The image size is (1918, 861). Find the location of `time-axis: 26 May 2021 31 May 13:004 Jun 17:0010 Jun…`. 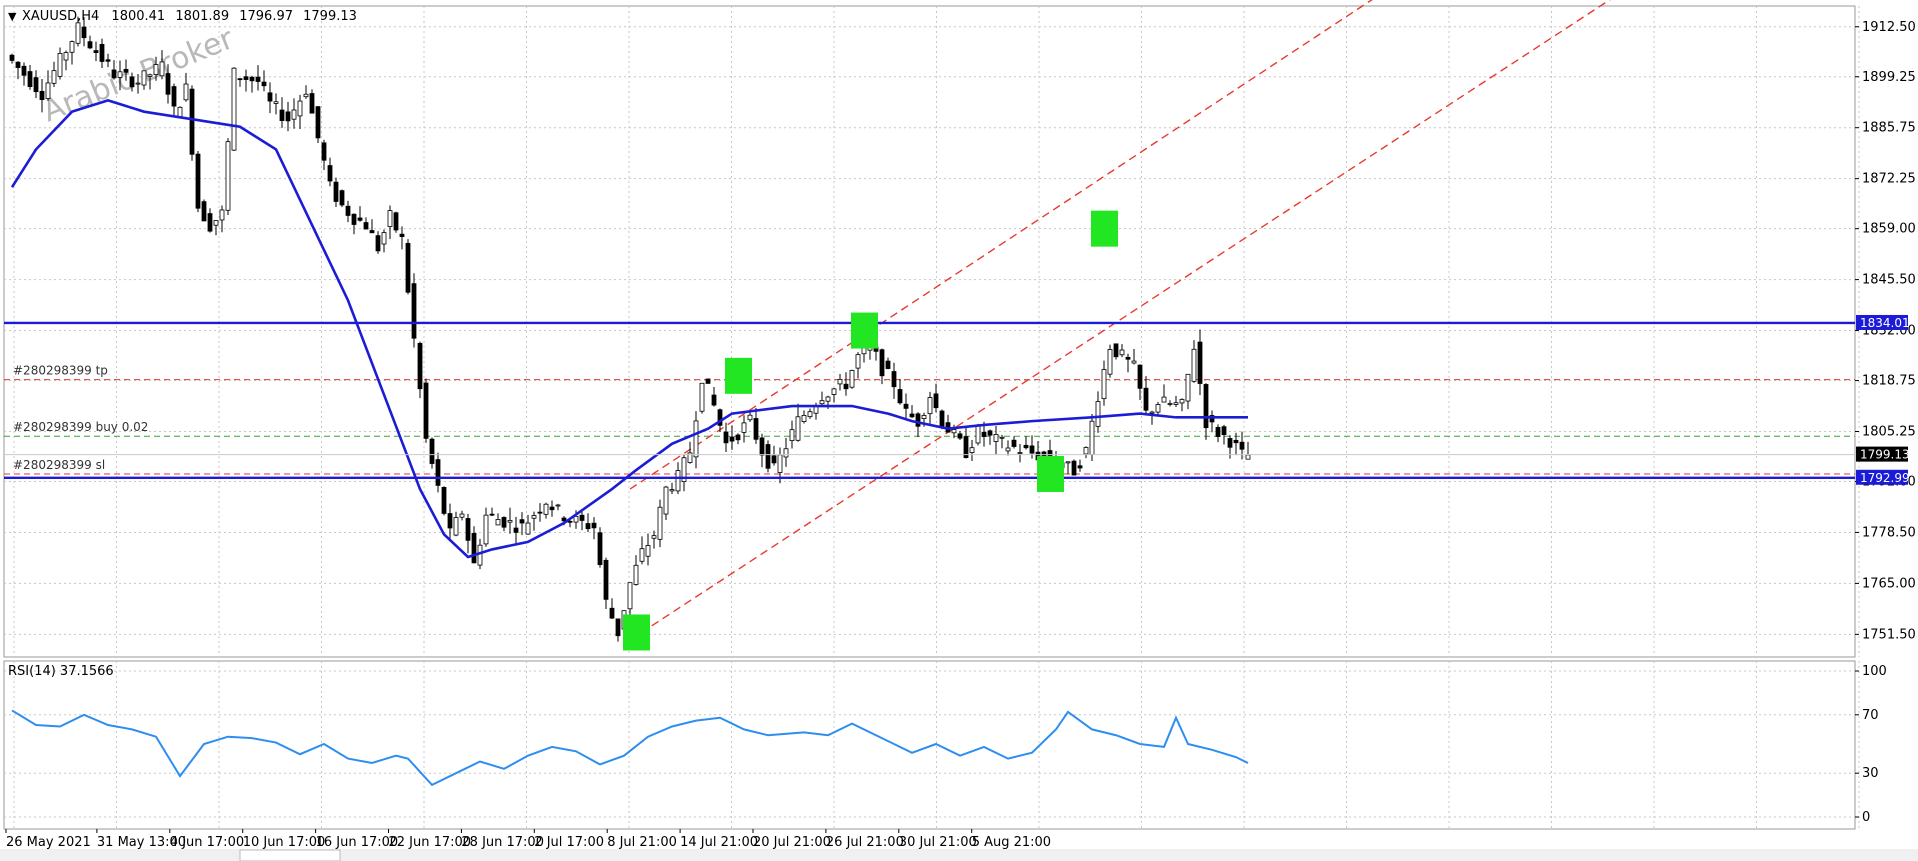

time-axis: 26 May 2021 31 May 13:004 Jun 17:0010 Jun… is located at coordinates (528, 839).